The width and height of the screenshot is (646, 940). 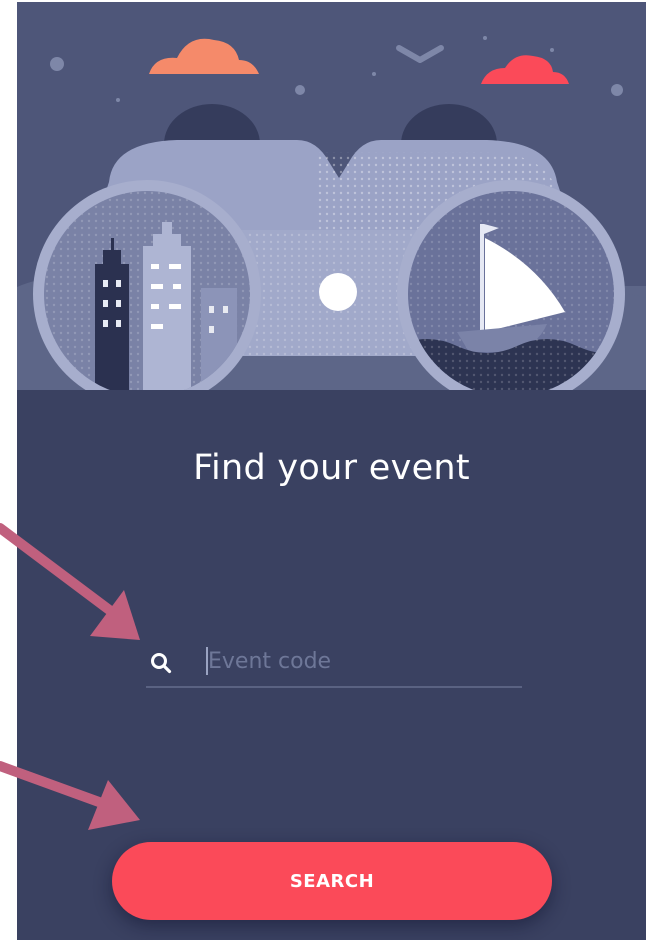 What do you see at coordinates (358, 661) in the screenshot?
I see `event-code-input` at bounding box center [358, 661].